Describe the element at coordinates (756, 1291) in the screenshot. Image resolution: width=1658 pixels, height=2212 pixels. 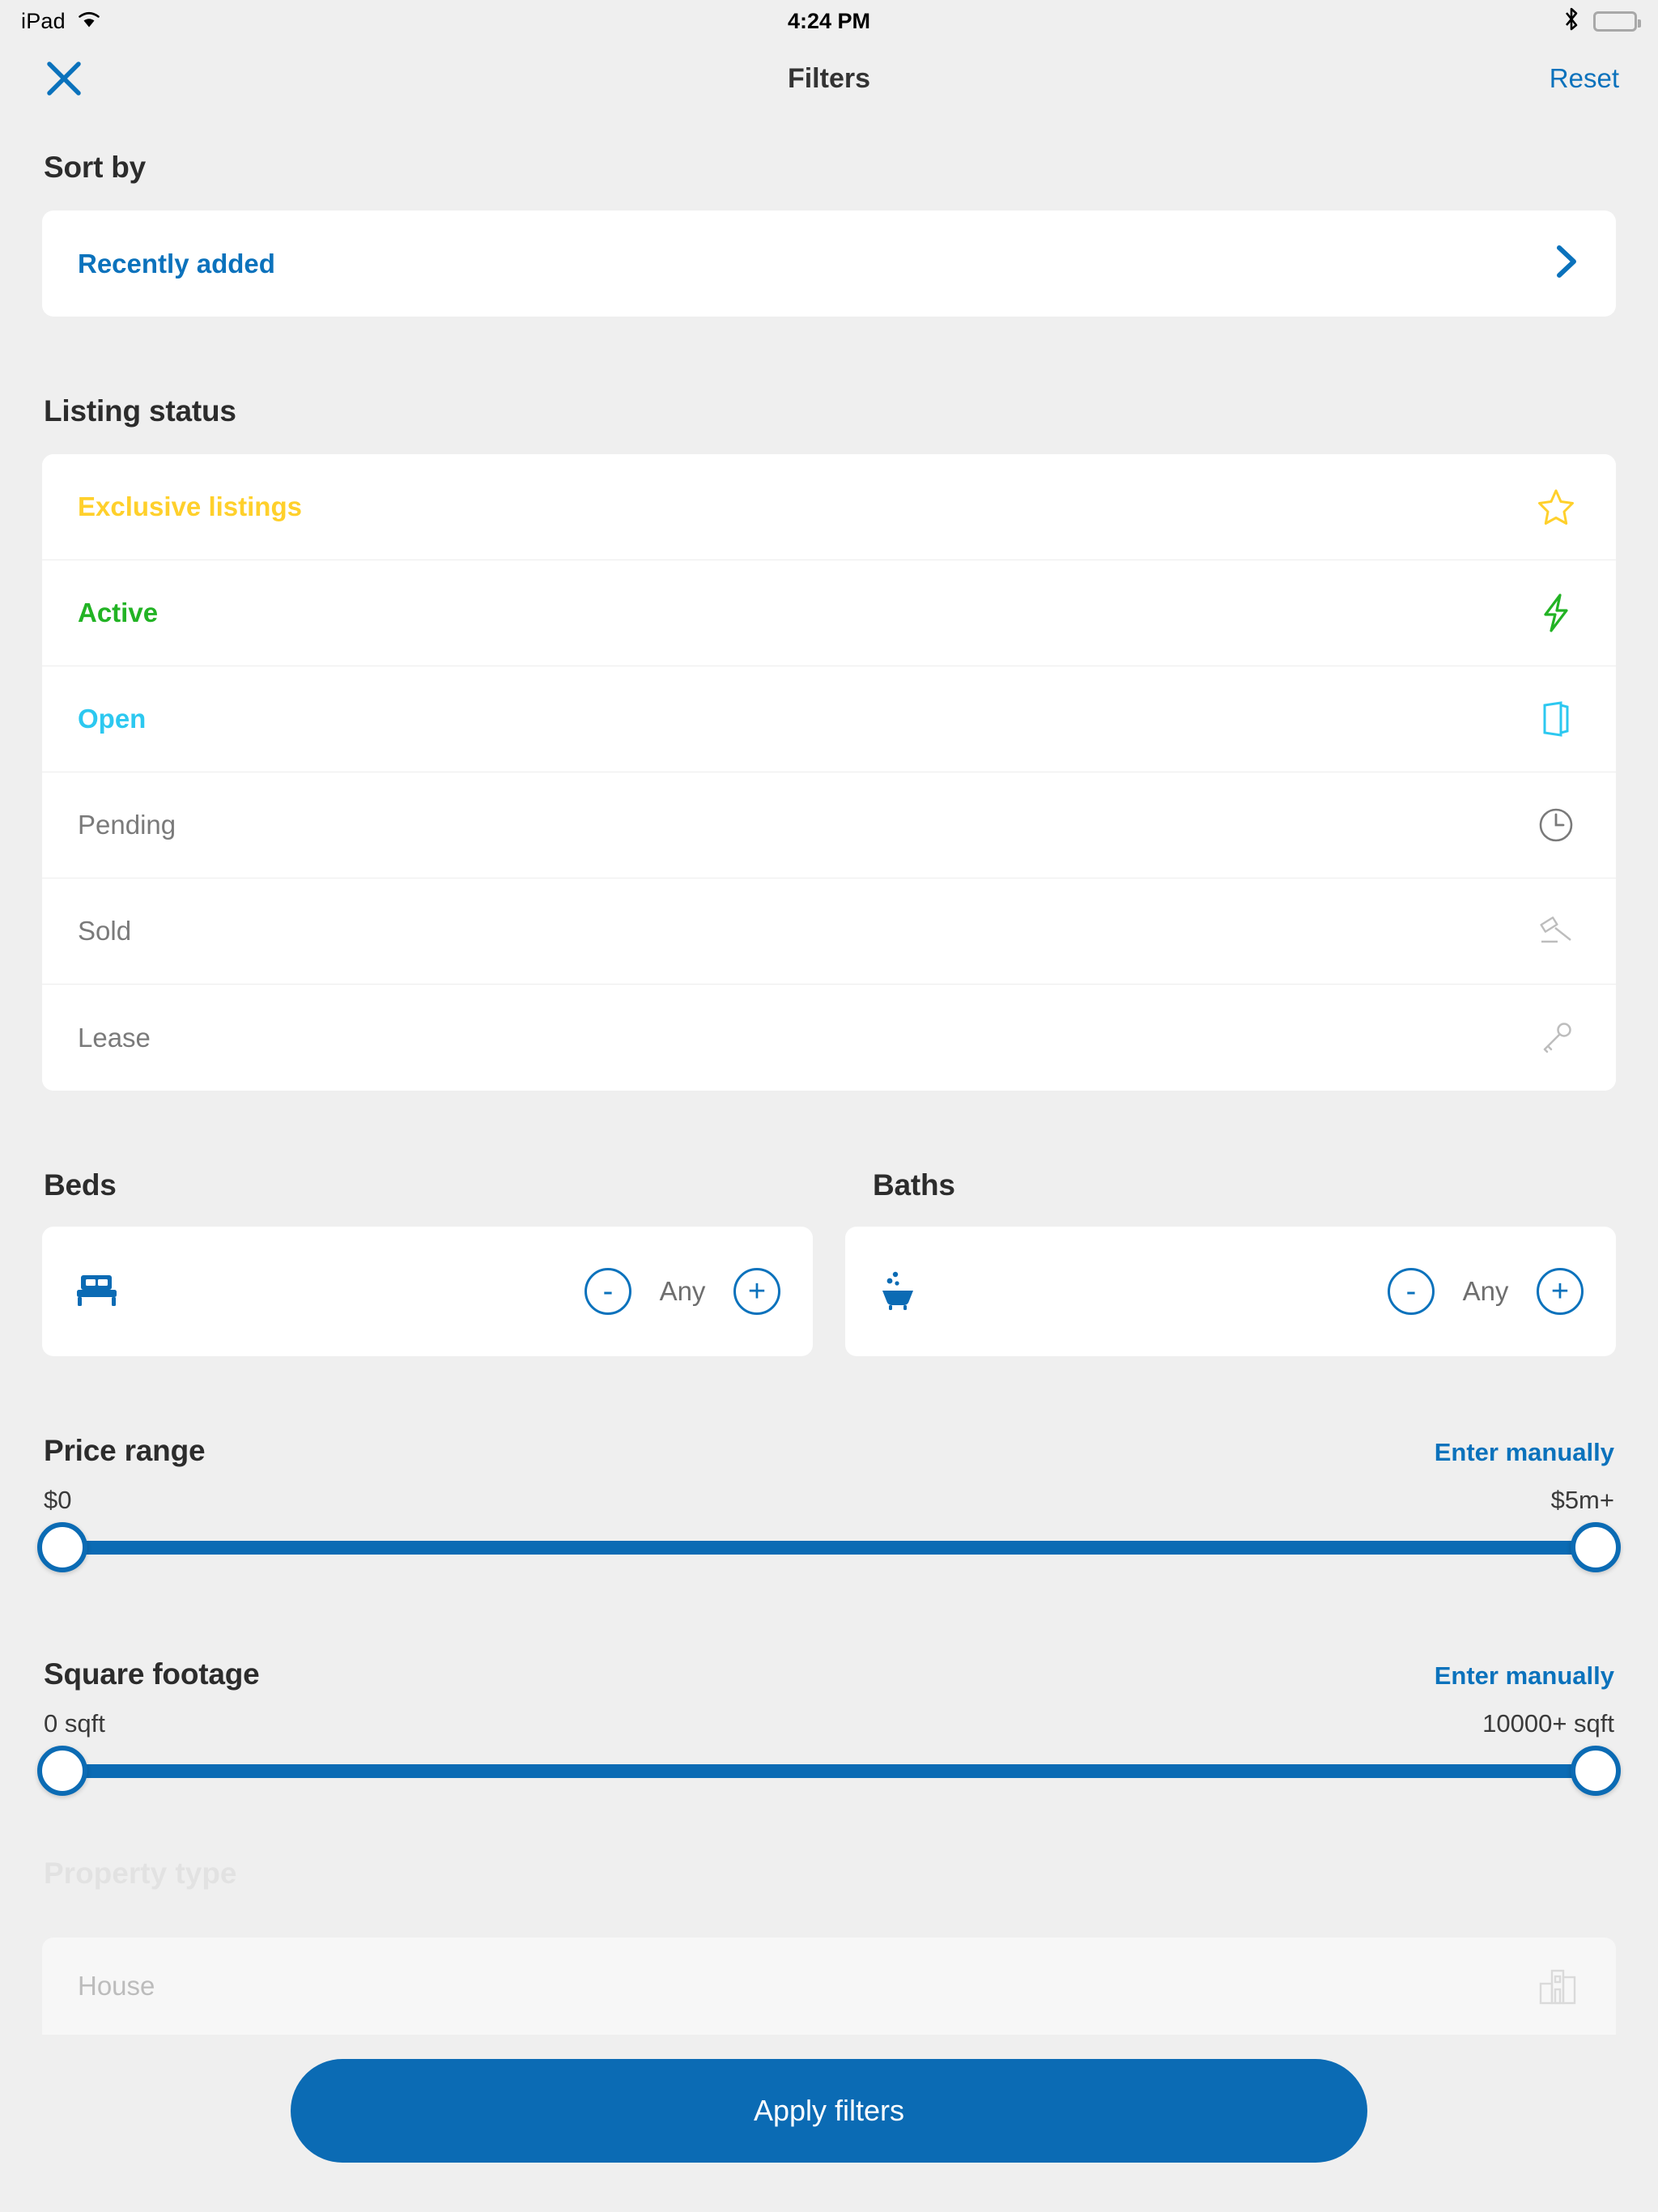
I see `beds-increment-button: +` at that location.